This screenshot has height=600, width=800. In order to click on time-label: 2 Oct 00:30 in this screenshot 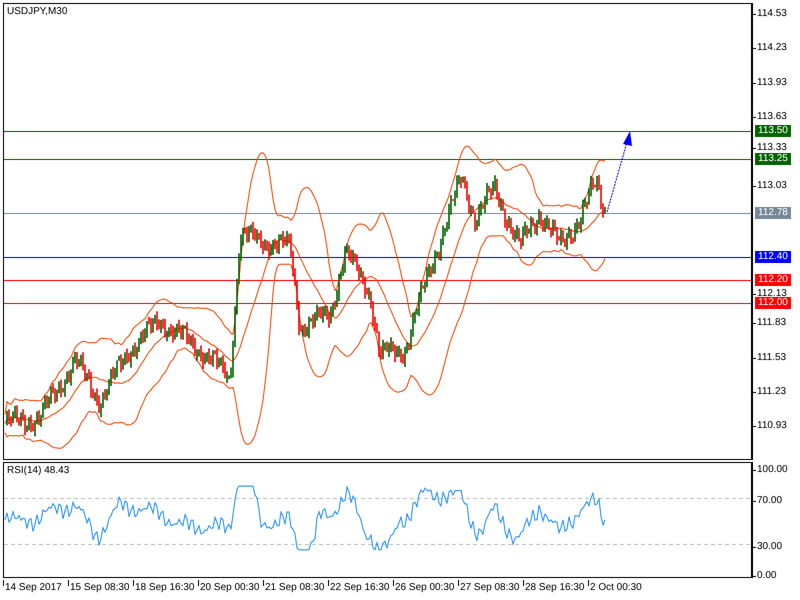, I will do `click(616, 587)`.